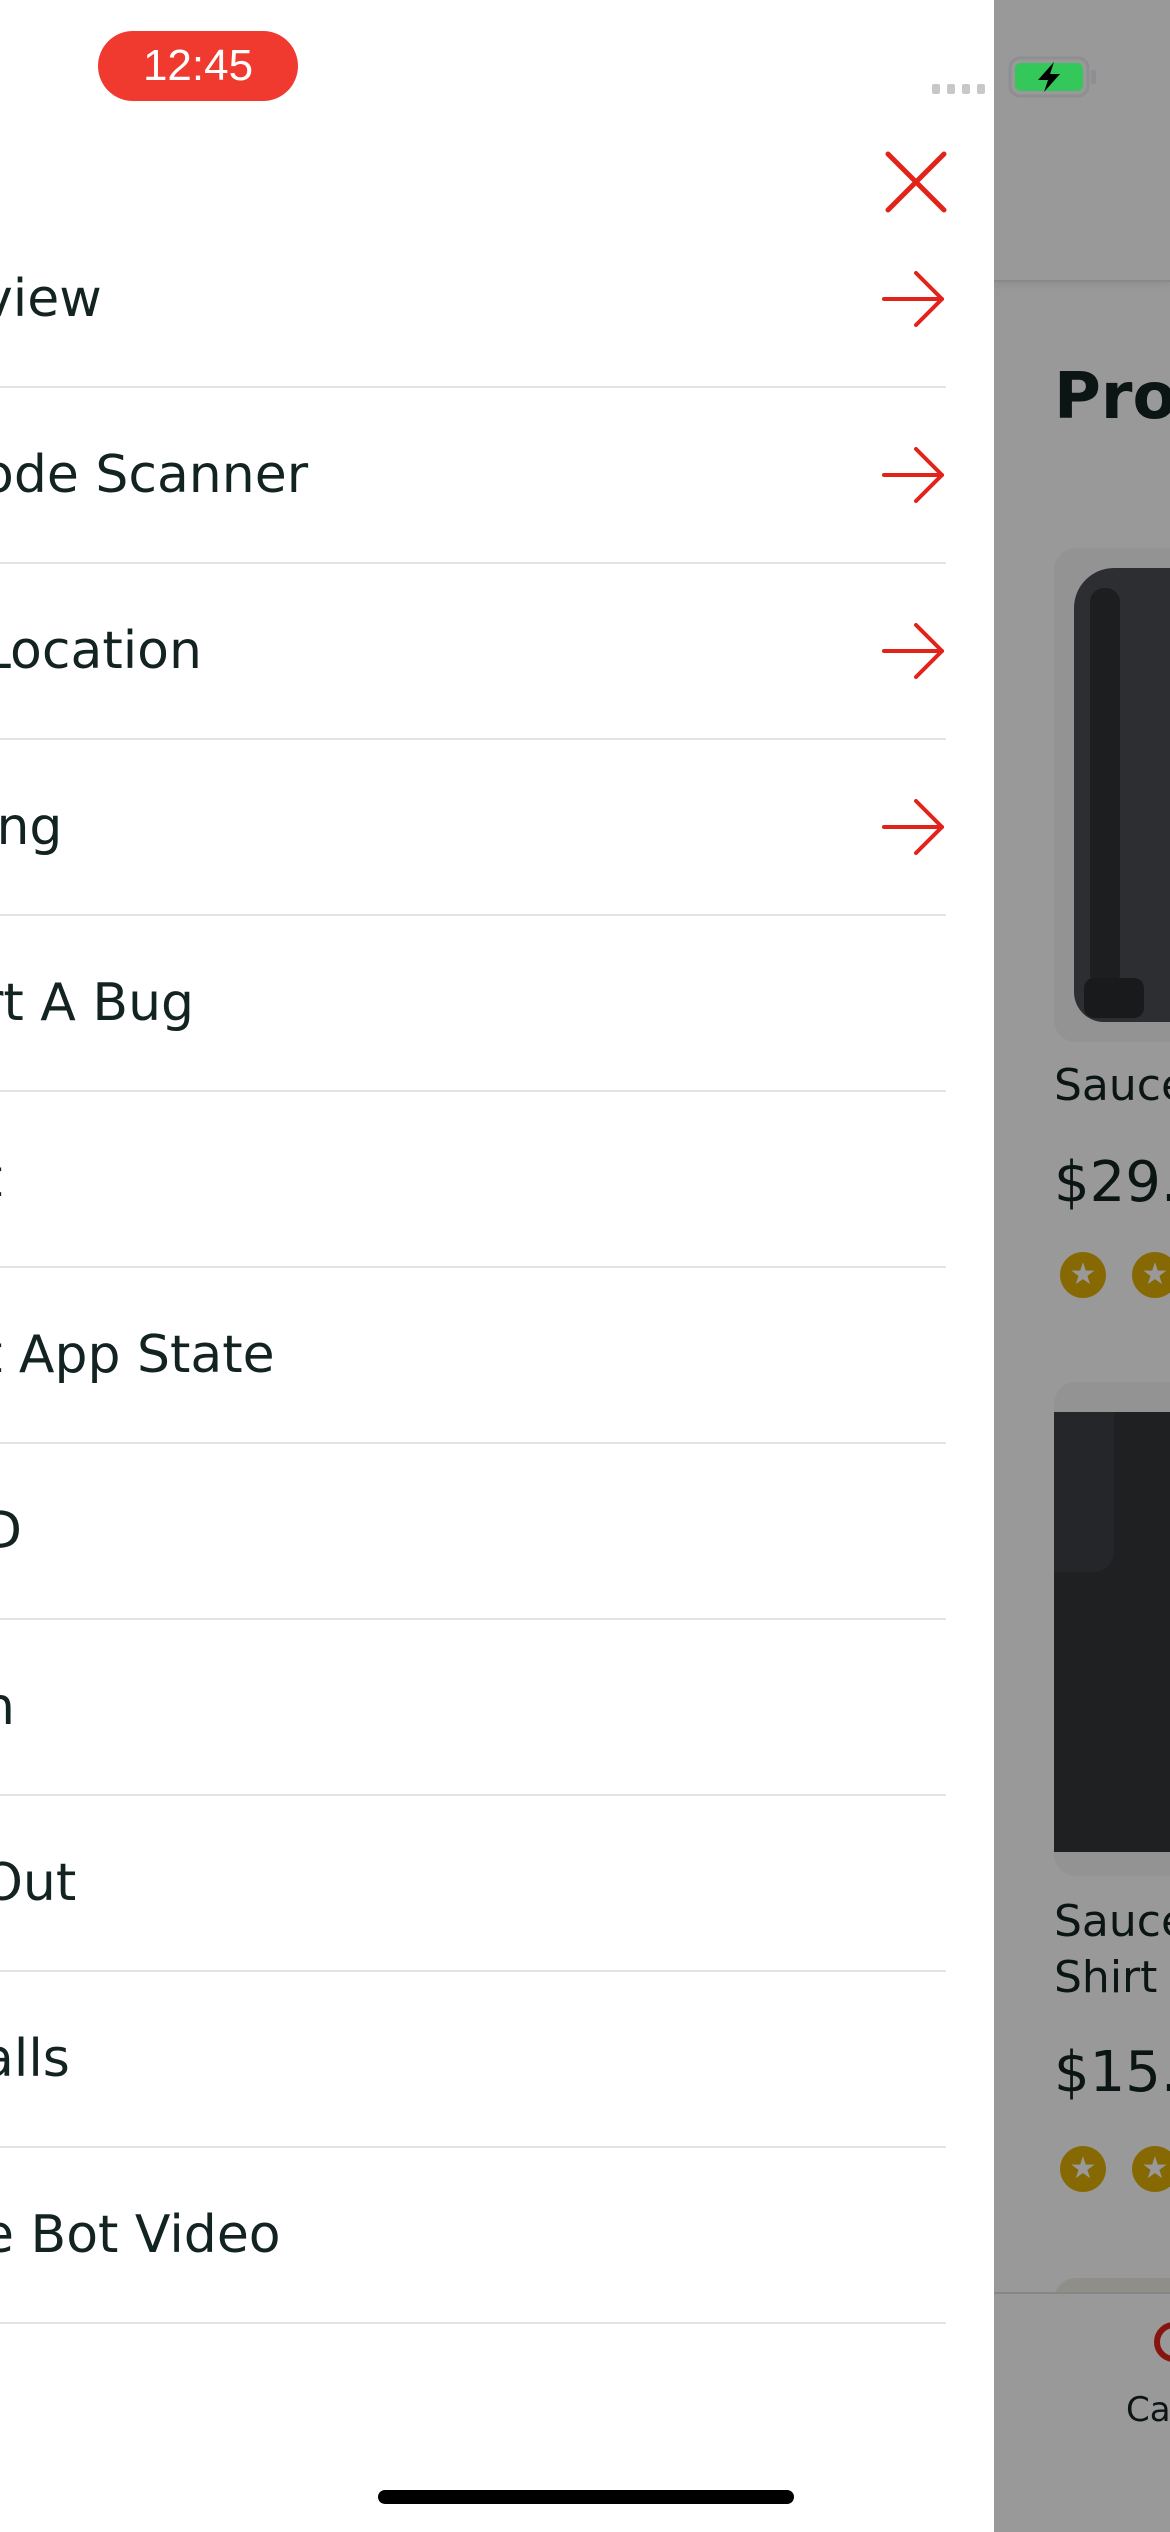  What do you see at coordinates (154, 475) in the screenshot?
I see `menu-item-label: ode Scanner` at bounding box center [154, 475].